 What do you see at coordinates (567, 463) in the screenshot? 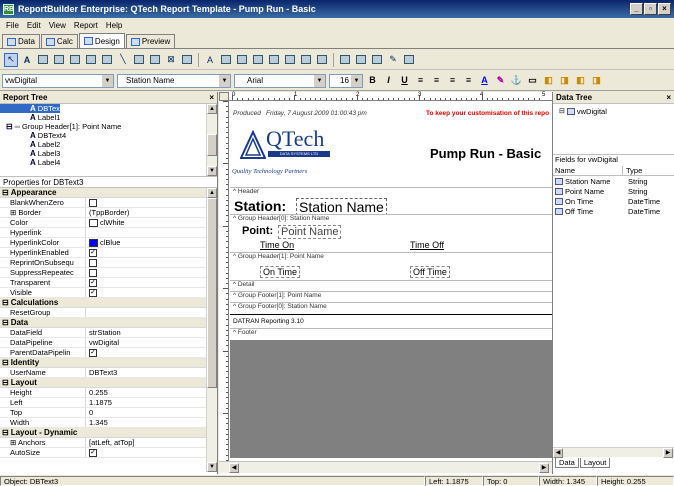
I see `tab-data-tree: Data` at bounding box center [567, 463].